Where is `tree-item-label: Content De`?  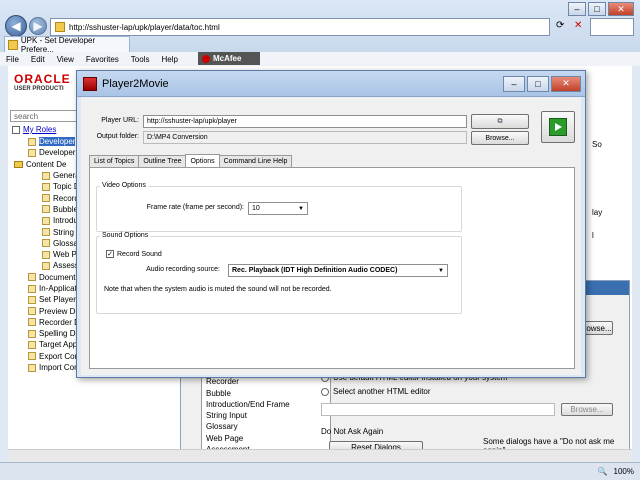 tree-item-label: Content De is located at coordinates (46, 164).